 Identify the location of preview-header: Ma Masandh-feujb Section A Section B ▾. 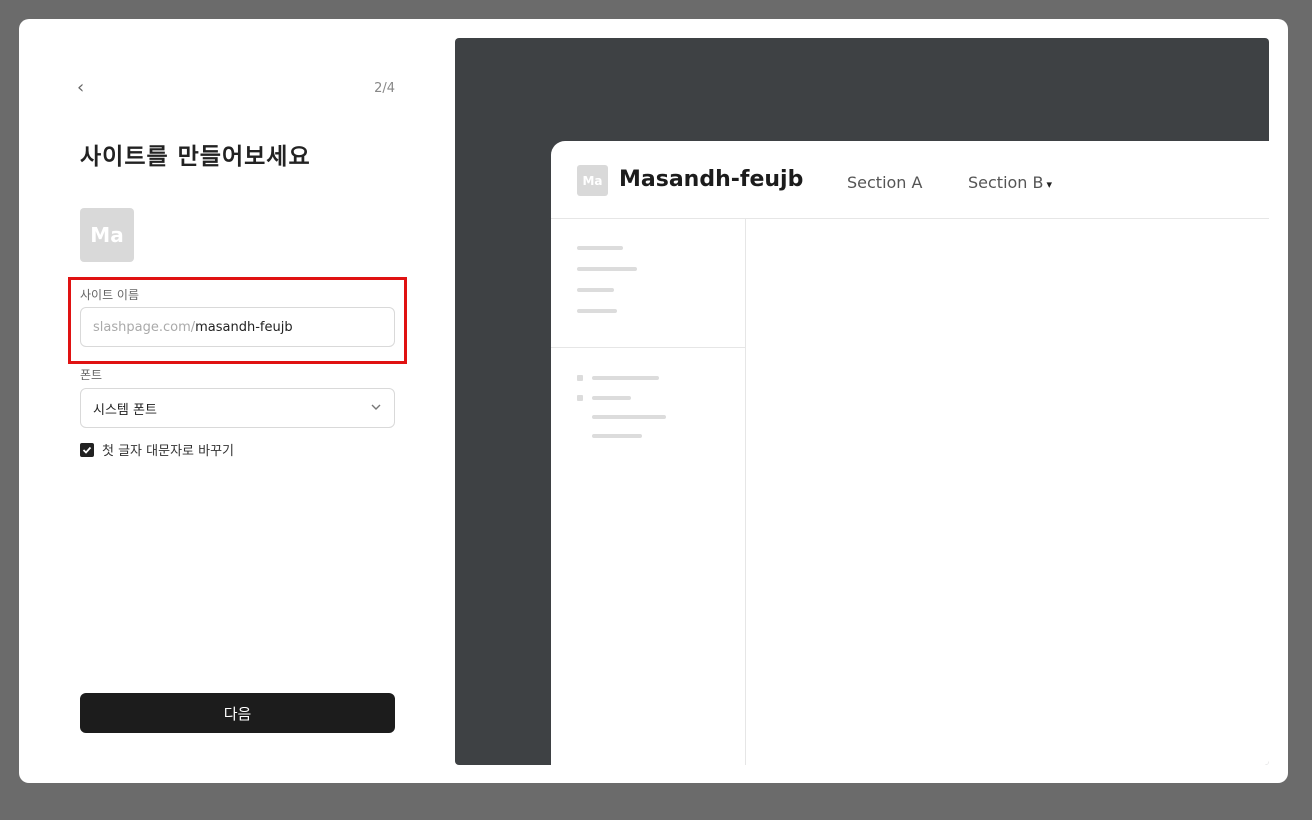
(910, 180).